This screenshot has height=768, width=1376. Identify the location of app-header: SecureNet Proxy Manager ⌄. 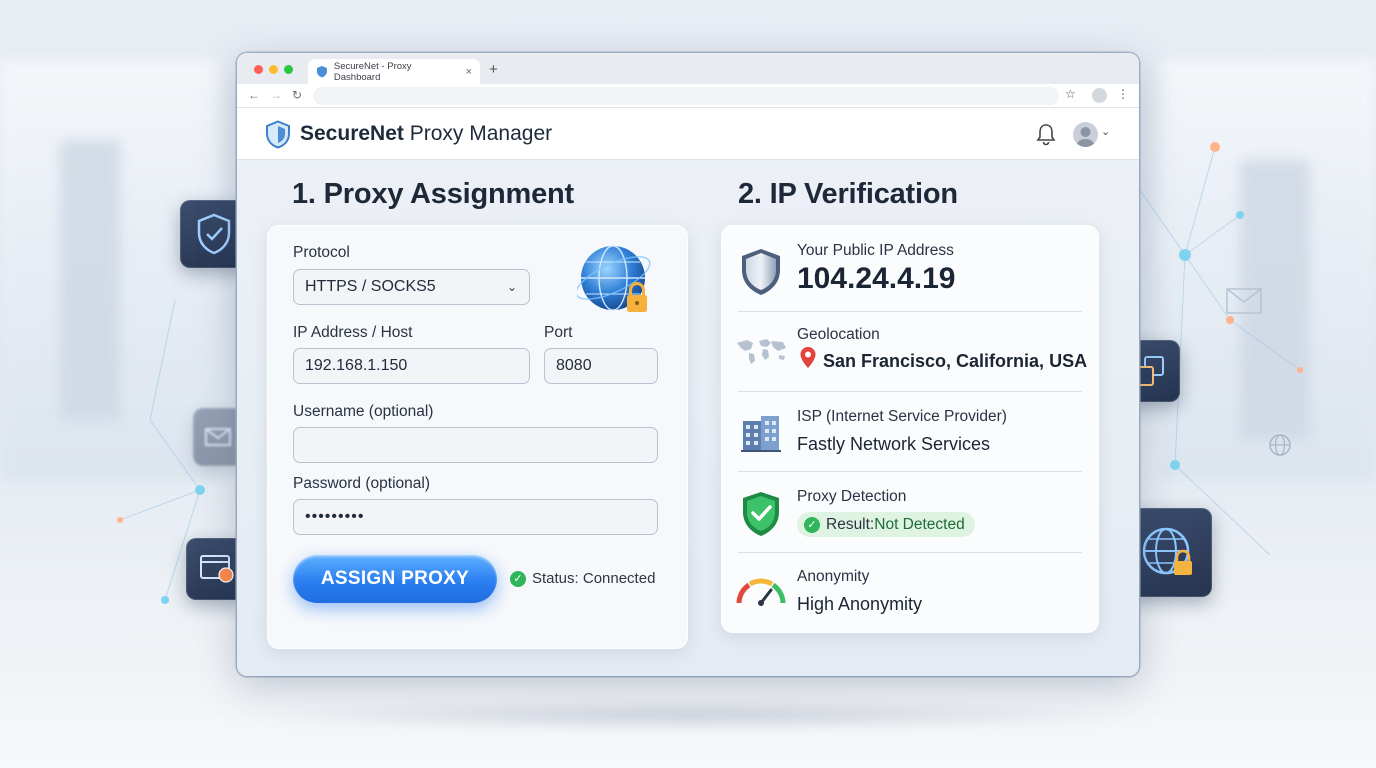
(688, 134).